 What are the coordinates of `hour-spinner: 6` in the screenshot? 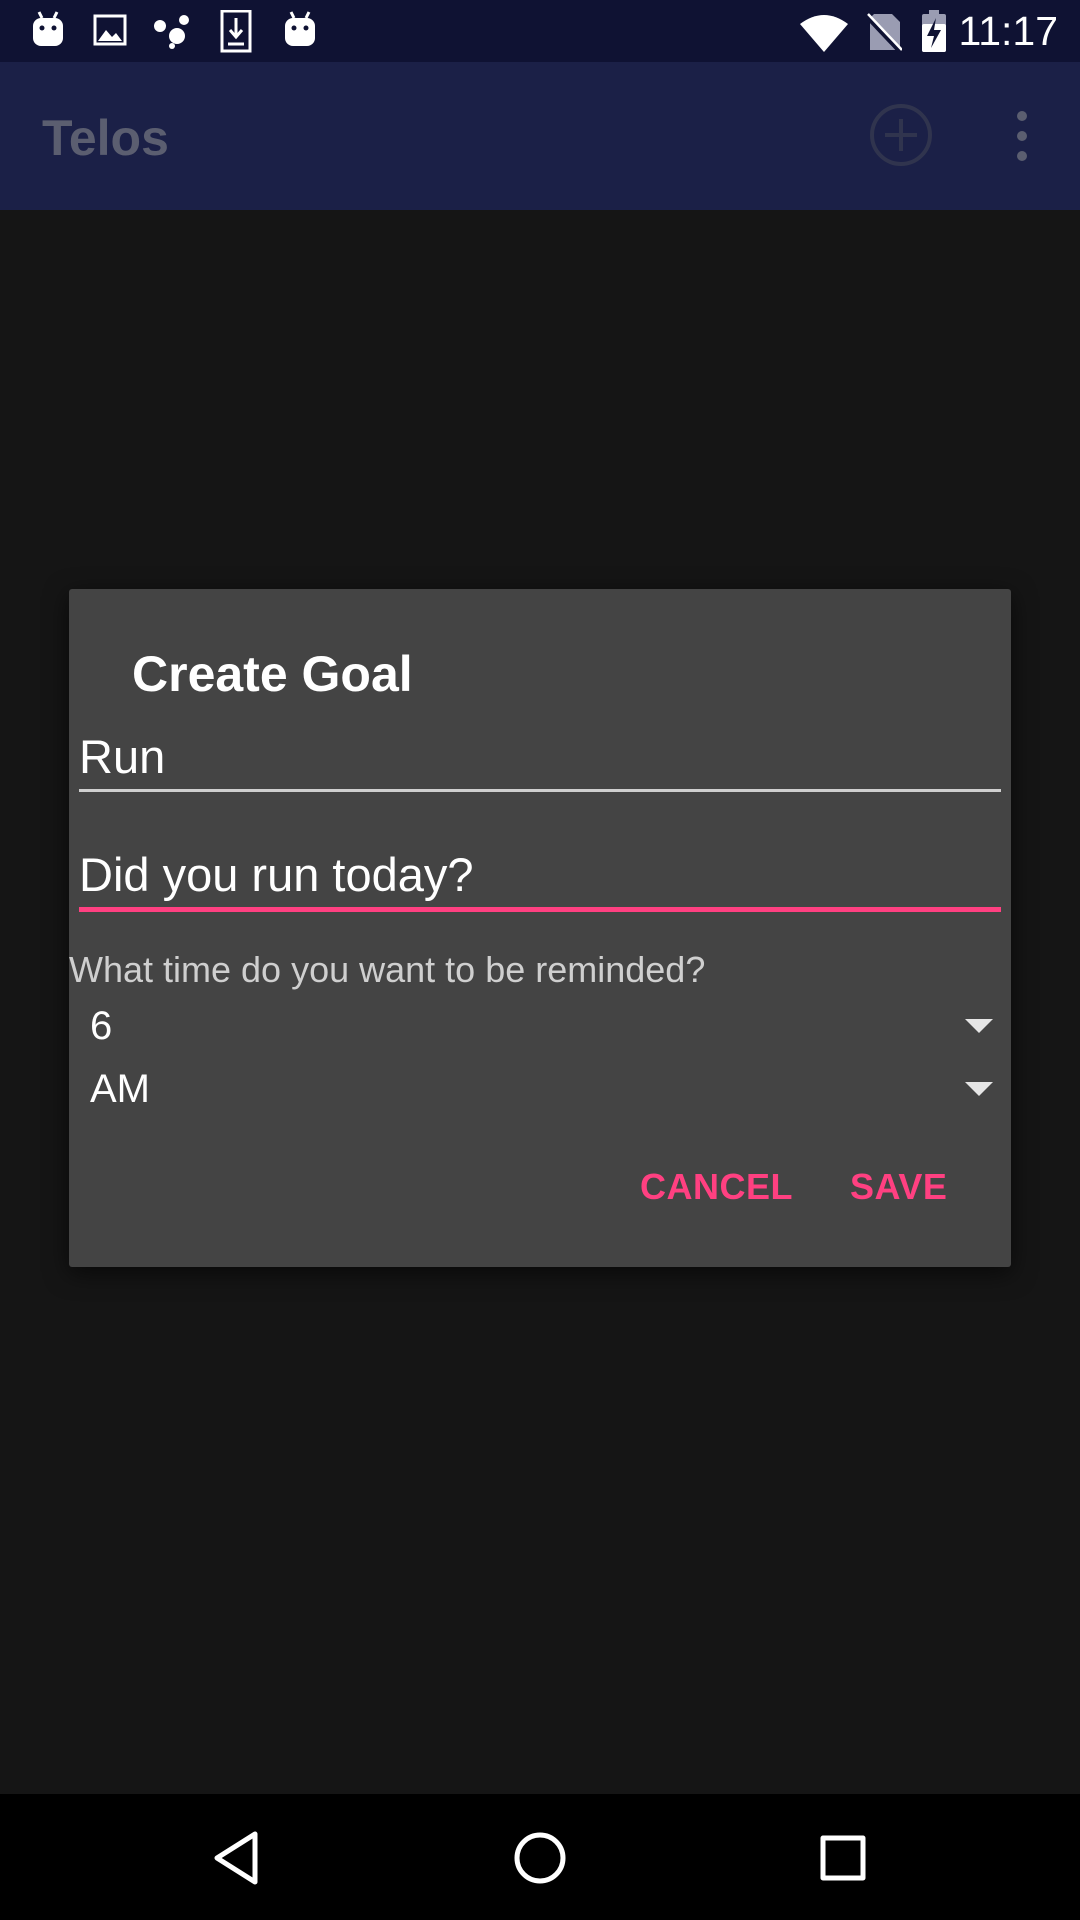 It's located at (540, 1026).